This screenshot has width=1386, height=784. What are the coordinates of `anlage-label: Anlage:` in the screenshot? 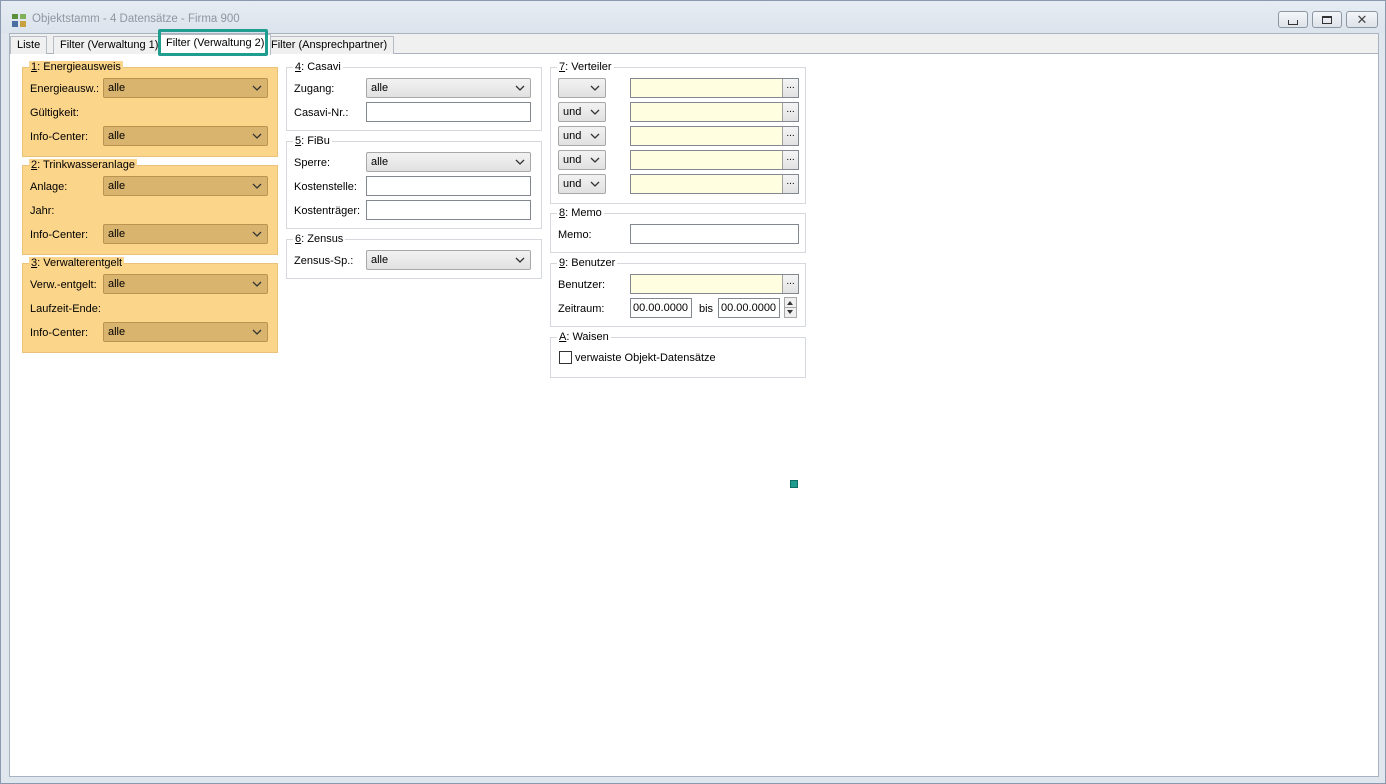 It's located at (49, 187).